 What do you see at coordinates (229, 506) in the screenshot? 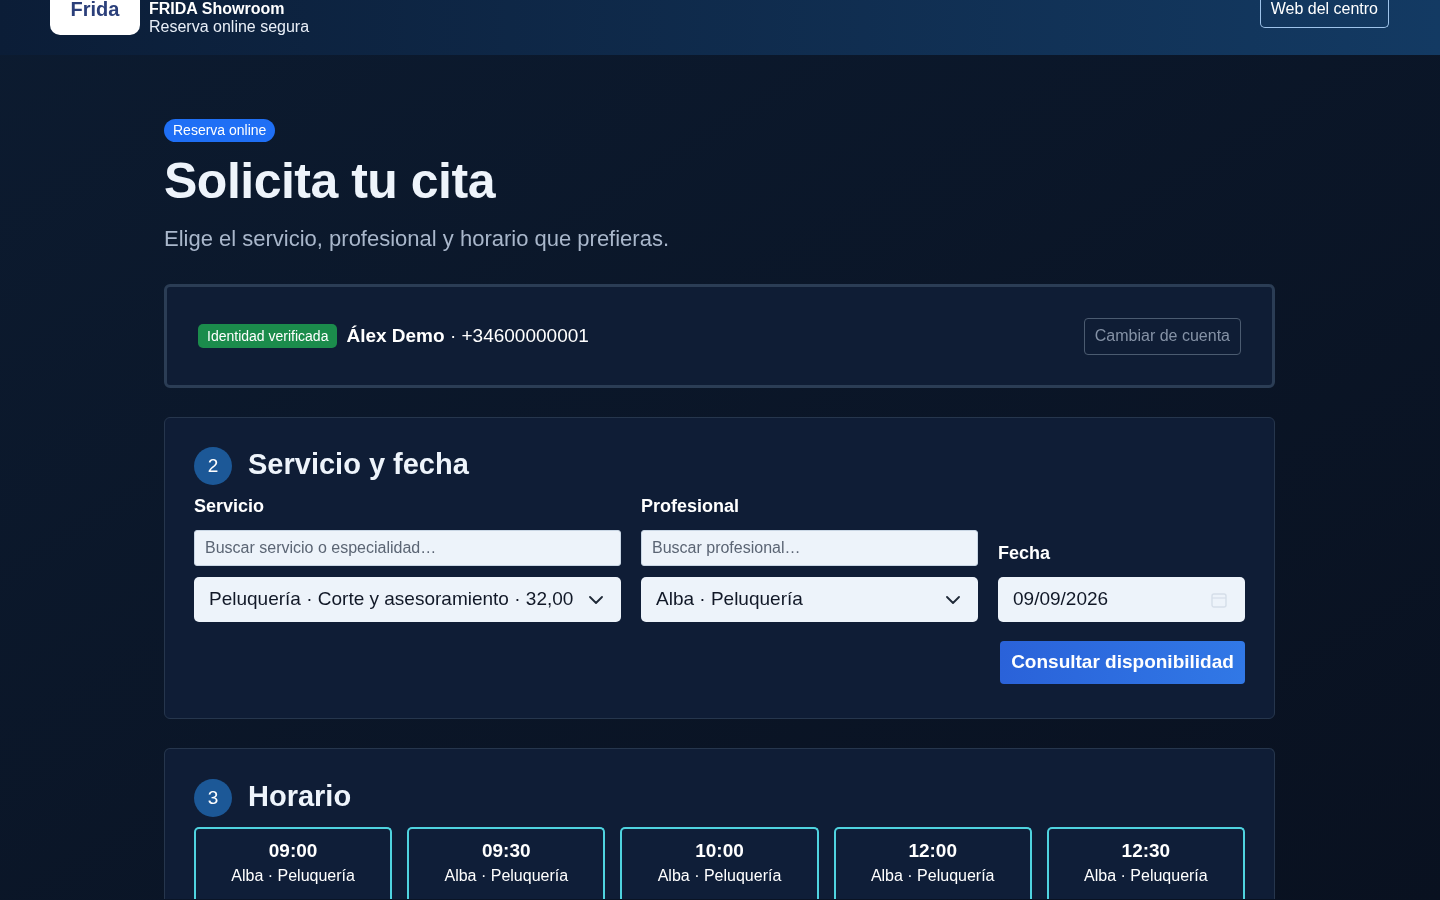
I see `field-label: Servicio` at bounding box center [229, 506].